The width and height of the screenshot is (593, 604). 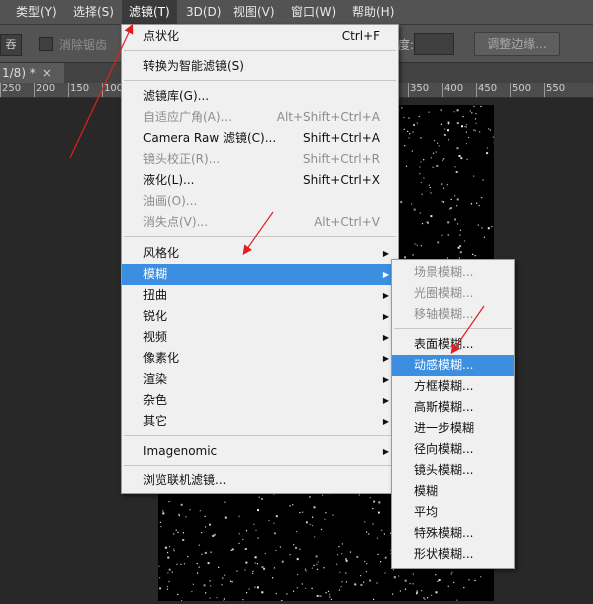 I want to click on menu-item-label: 渲染, so click(x=155, y=379).